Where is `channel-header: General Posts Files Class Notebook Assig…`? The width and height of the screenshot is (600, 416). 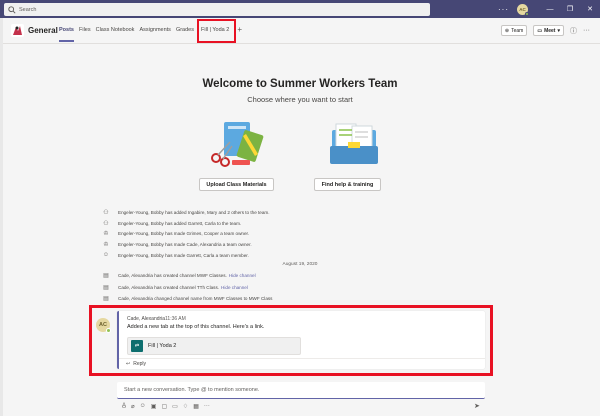 channel-header: General Posts Files Class Notebook Assig… is located at coordinates (301, 31).